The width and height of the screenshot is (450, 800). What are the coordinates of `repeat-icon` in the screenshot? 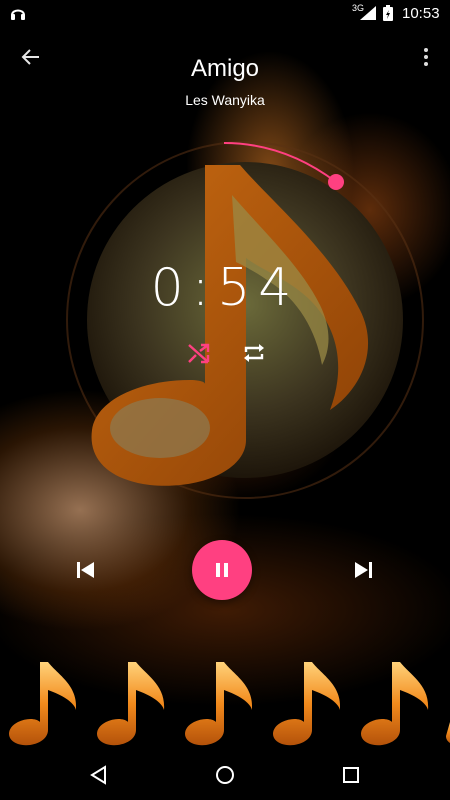 It's located at (254, 353).